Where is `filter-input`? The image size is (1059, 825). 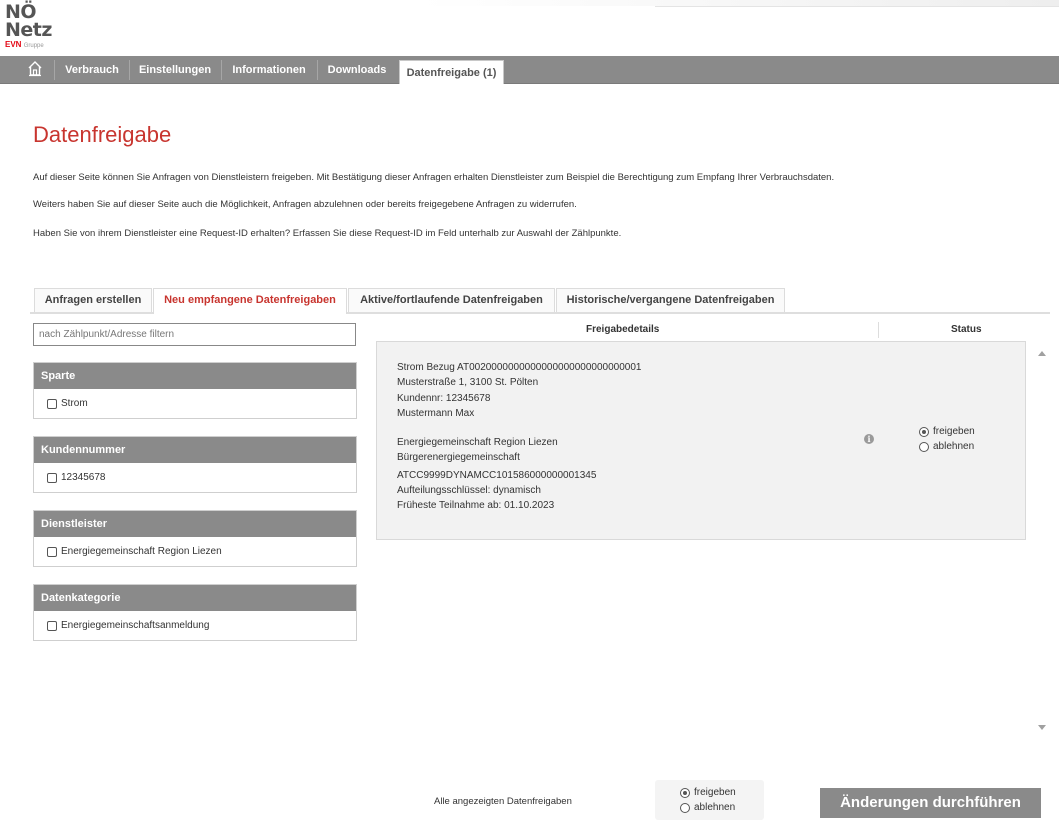
filter-input is located at coordinates (194, 334).